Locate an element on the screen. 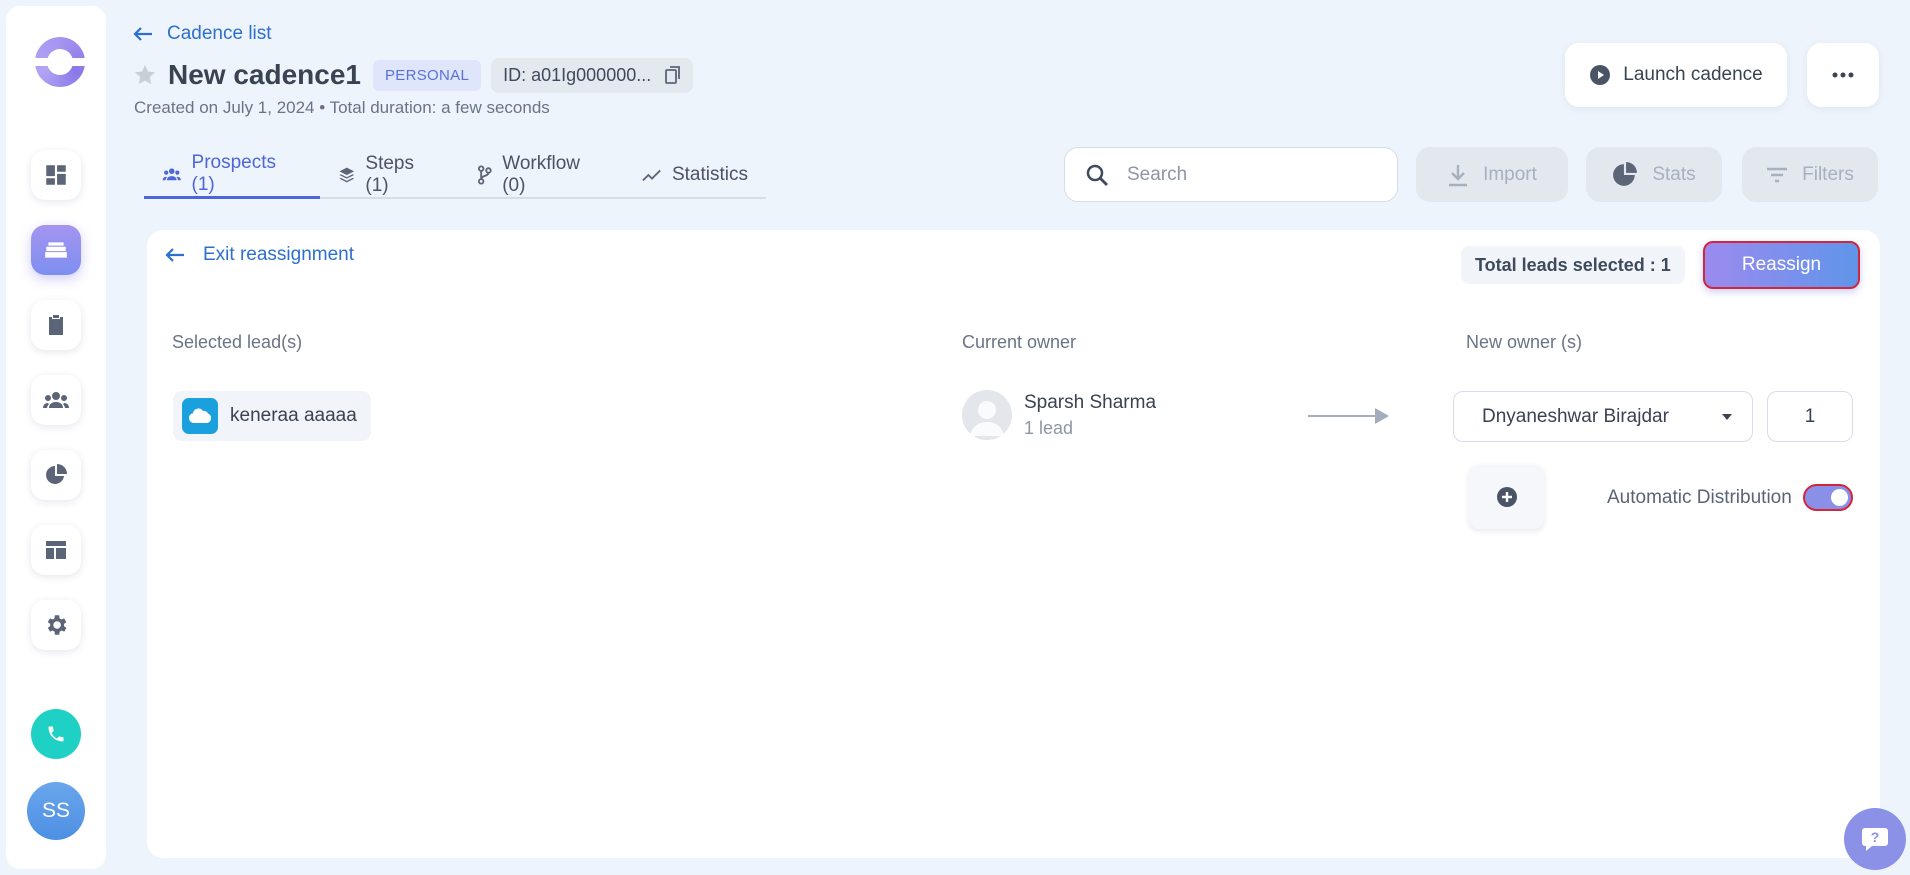 The width and height of the screenshot is (1910, 875). help-button: ? is located at coordinates (1875, 839).